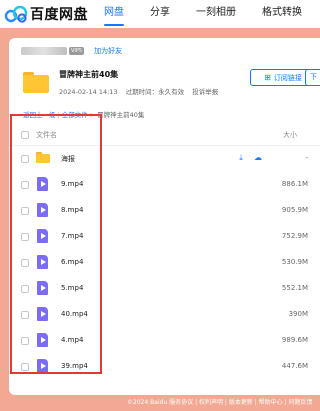 The height and width of the screenshot is (411, 320). I want to click on list-item: 39.mp4 447.6M, so click(164, 367).